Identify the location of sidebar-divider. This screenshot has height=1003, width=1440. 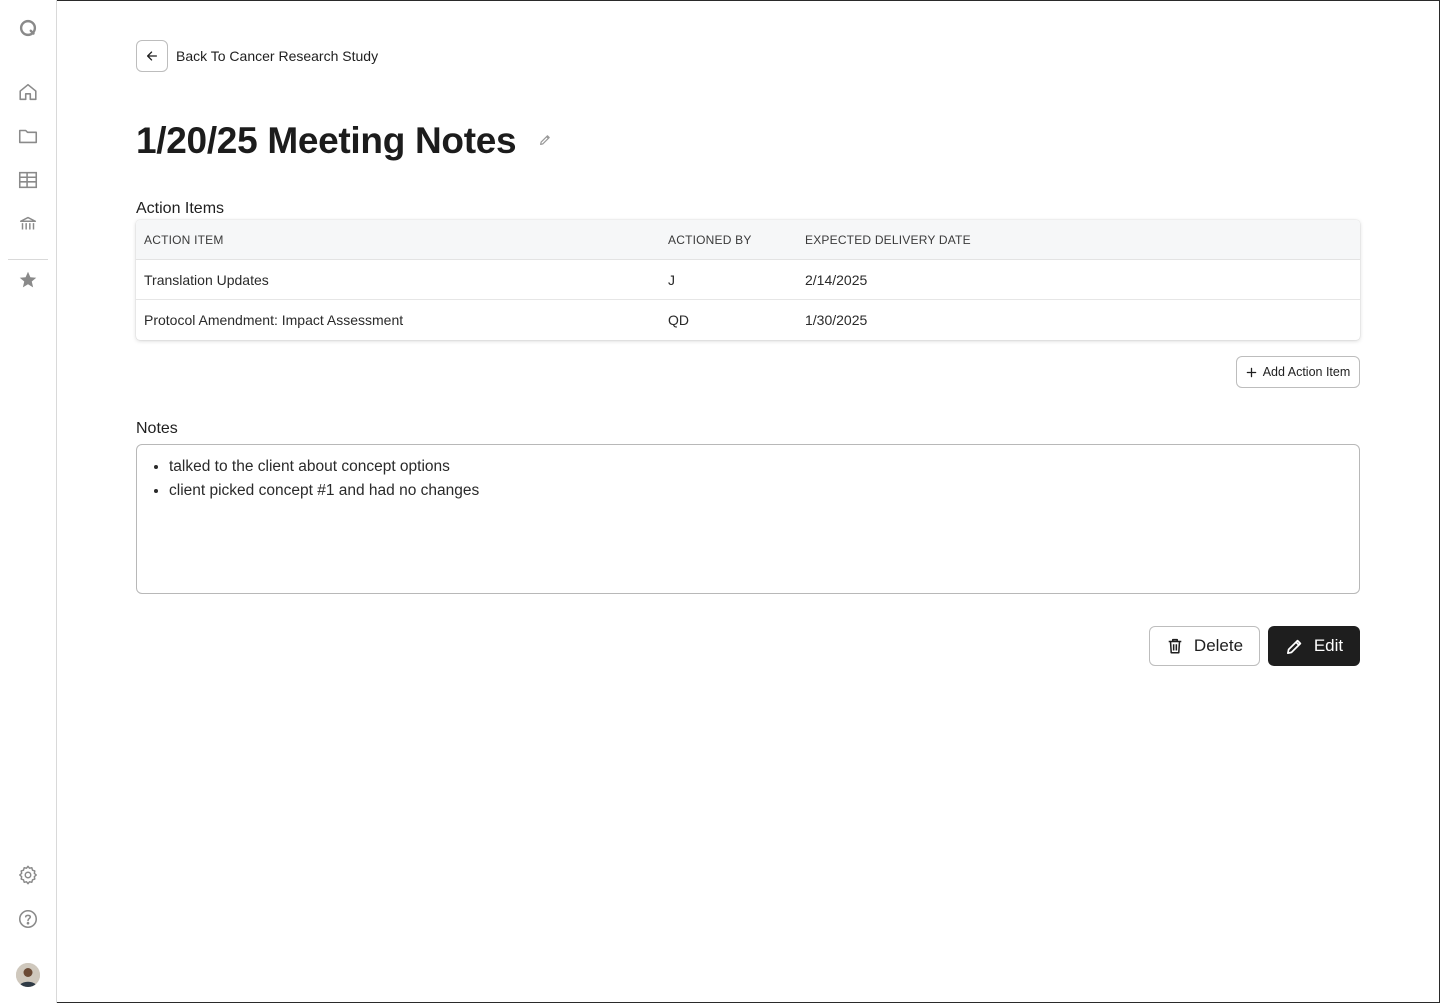
(28, 259).